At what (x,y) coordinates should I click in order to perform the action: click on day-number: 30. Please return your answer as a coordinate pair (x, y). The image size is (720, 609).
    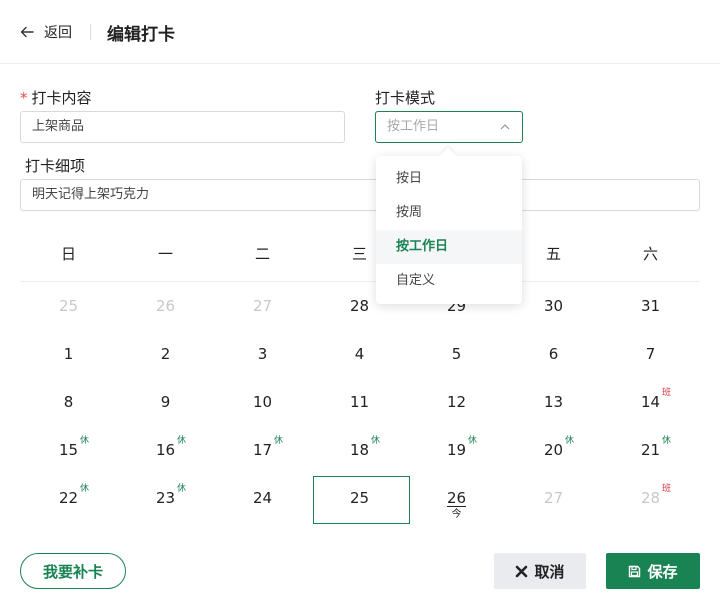
    Looking at the image, I should click on (553, 306).